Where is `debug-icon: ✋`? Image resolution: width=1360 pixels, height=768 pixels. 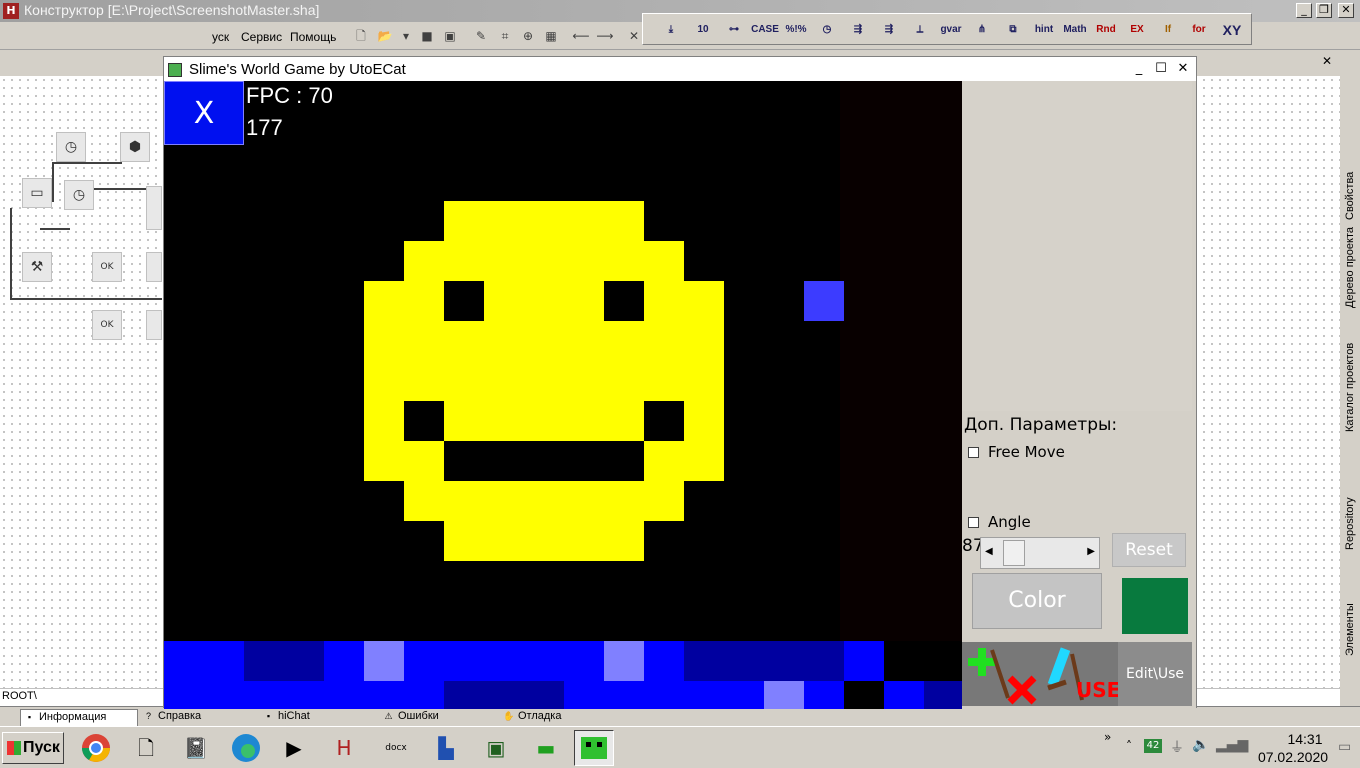
debug-icon: ✋ is located at coordinates (509, 716).